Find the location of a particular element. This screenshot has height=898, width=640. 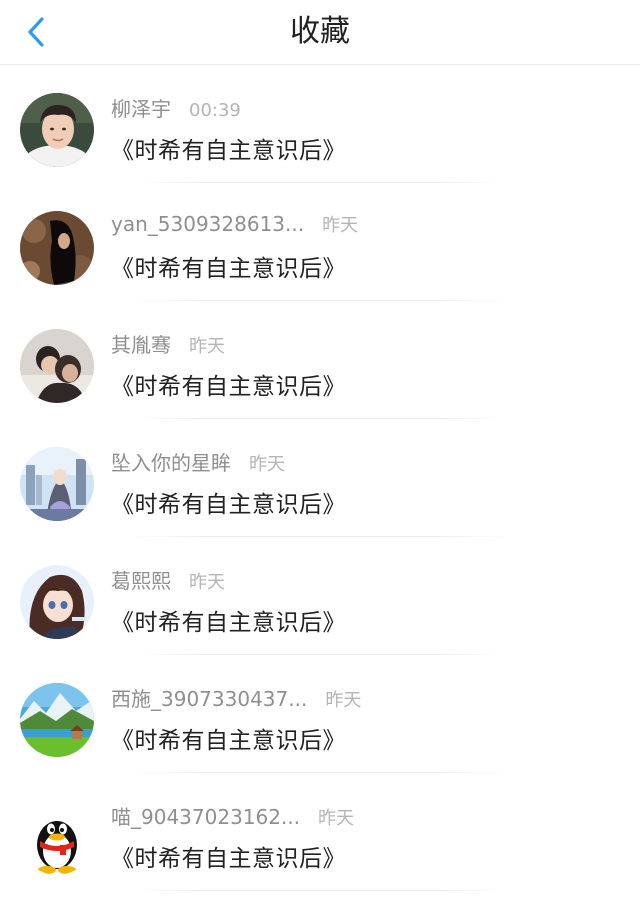

list-item: 西施_3907330437... 昨天 《时希有自主意识后》 is located at coordinates (320, 714).